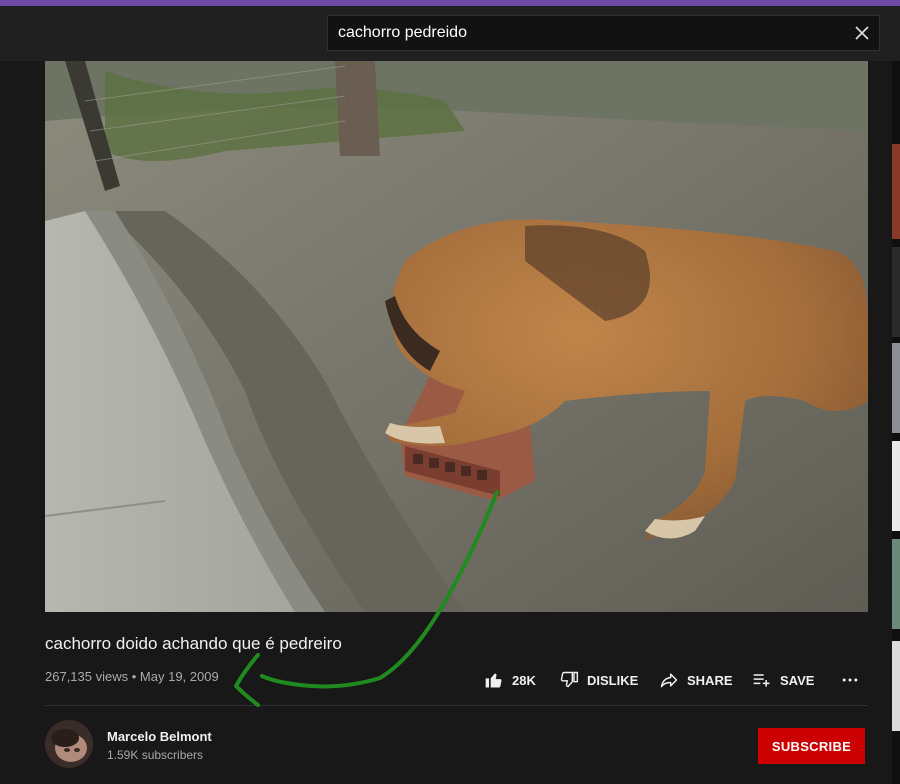  Describe the element at coordinates (159, 736) in the screenshot. I see `channel-name: Marcelo Belmont` at that location.